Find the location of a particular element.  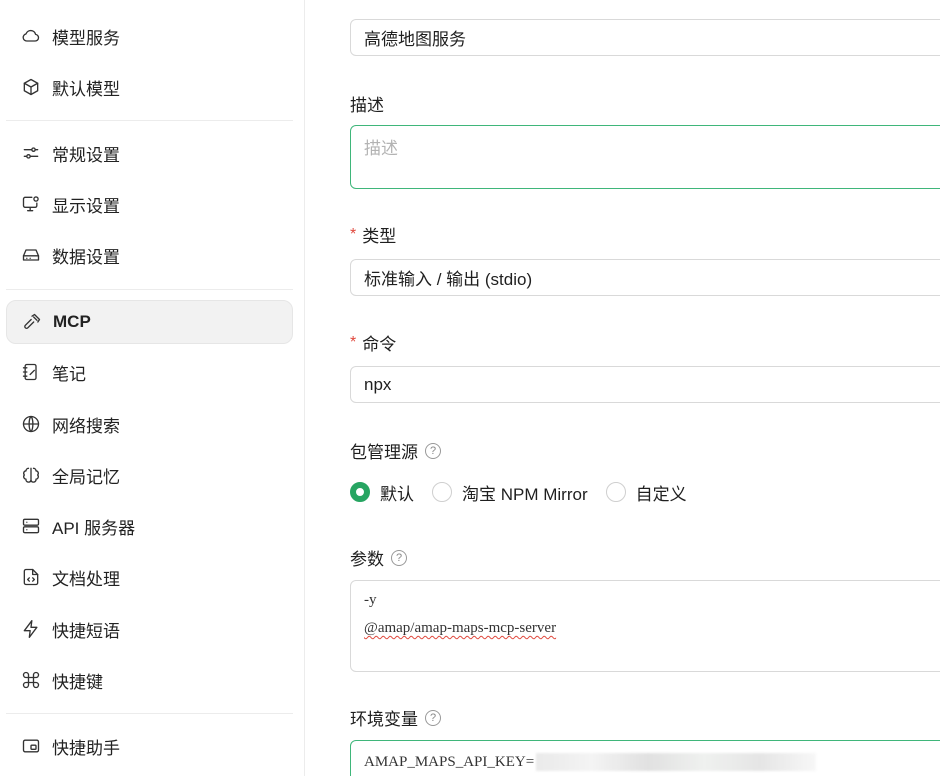

name-input-value: 高德地图服务 is located at coordinates (415, 39).